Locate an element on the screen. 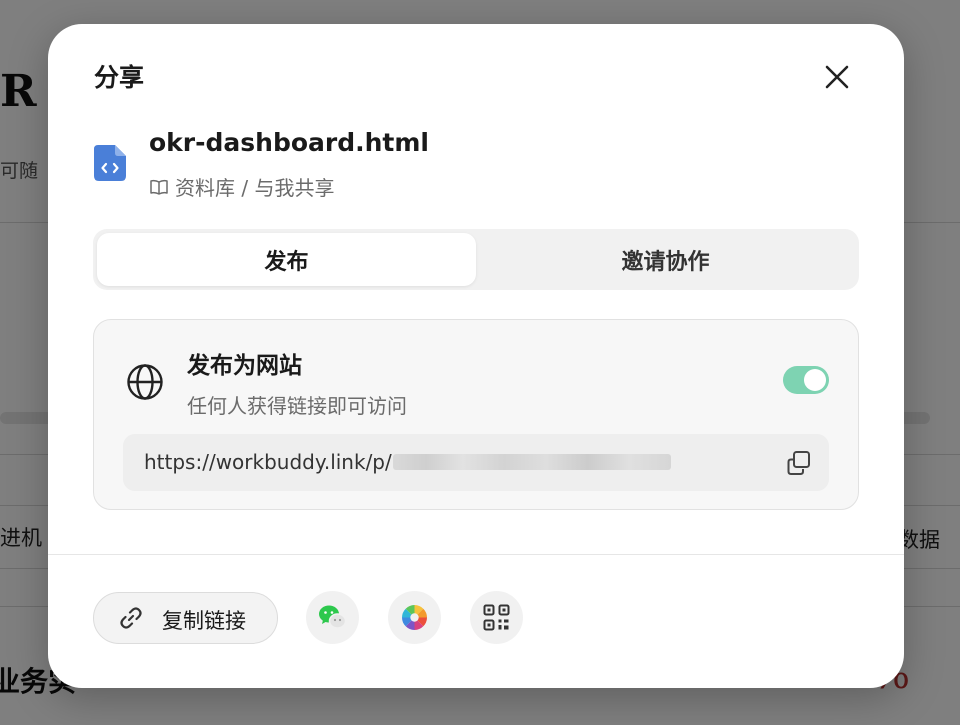 This screenshot has width=960, height=725. share-moments-button is located at coordinates (414, 617).